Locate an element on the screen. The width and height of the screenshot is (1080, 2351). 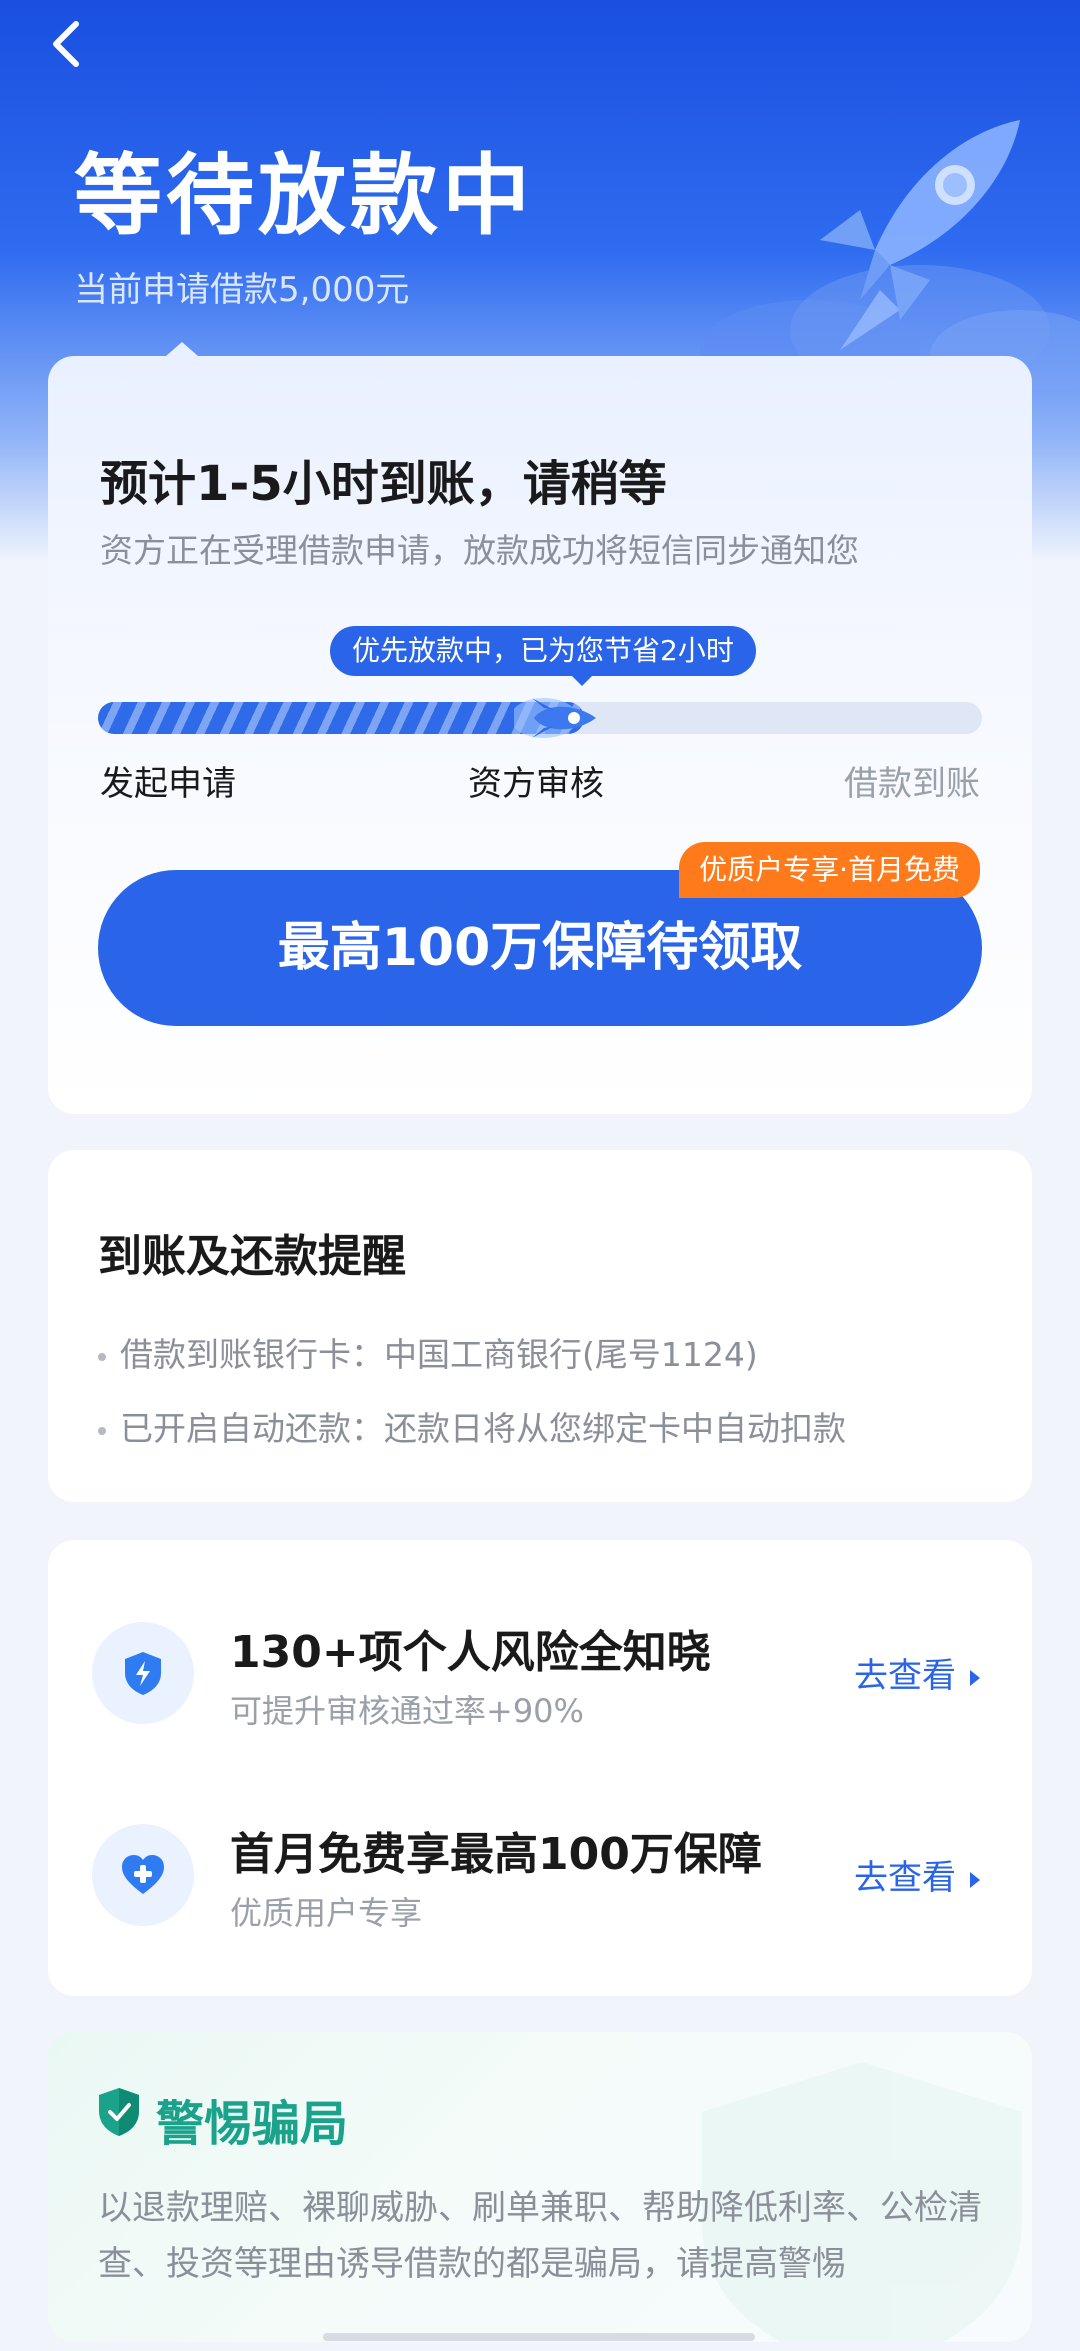
view-protection-link: 去查看 is located at coordinates (917, 1874).